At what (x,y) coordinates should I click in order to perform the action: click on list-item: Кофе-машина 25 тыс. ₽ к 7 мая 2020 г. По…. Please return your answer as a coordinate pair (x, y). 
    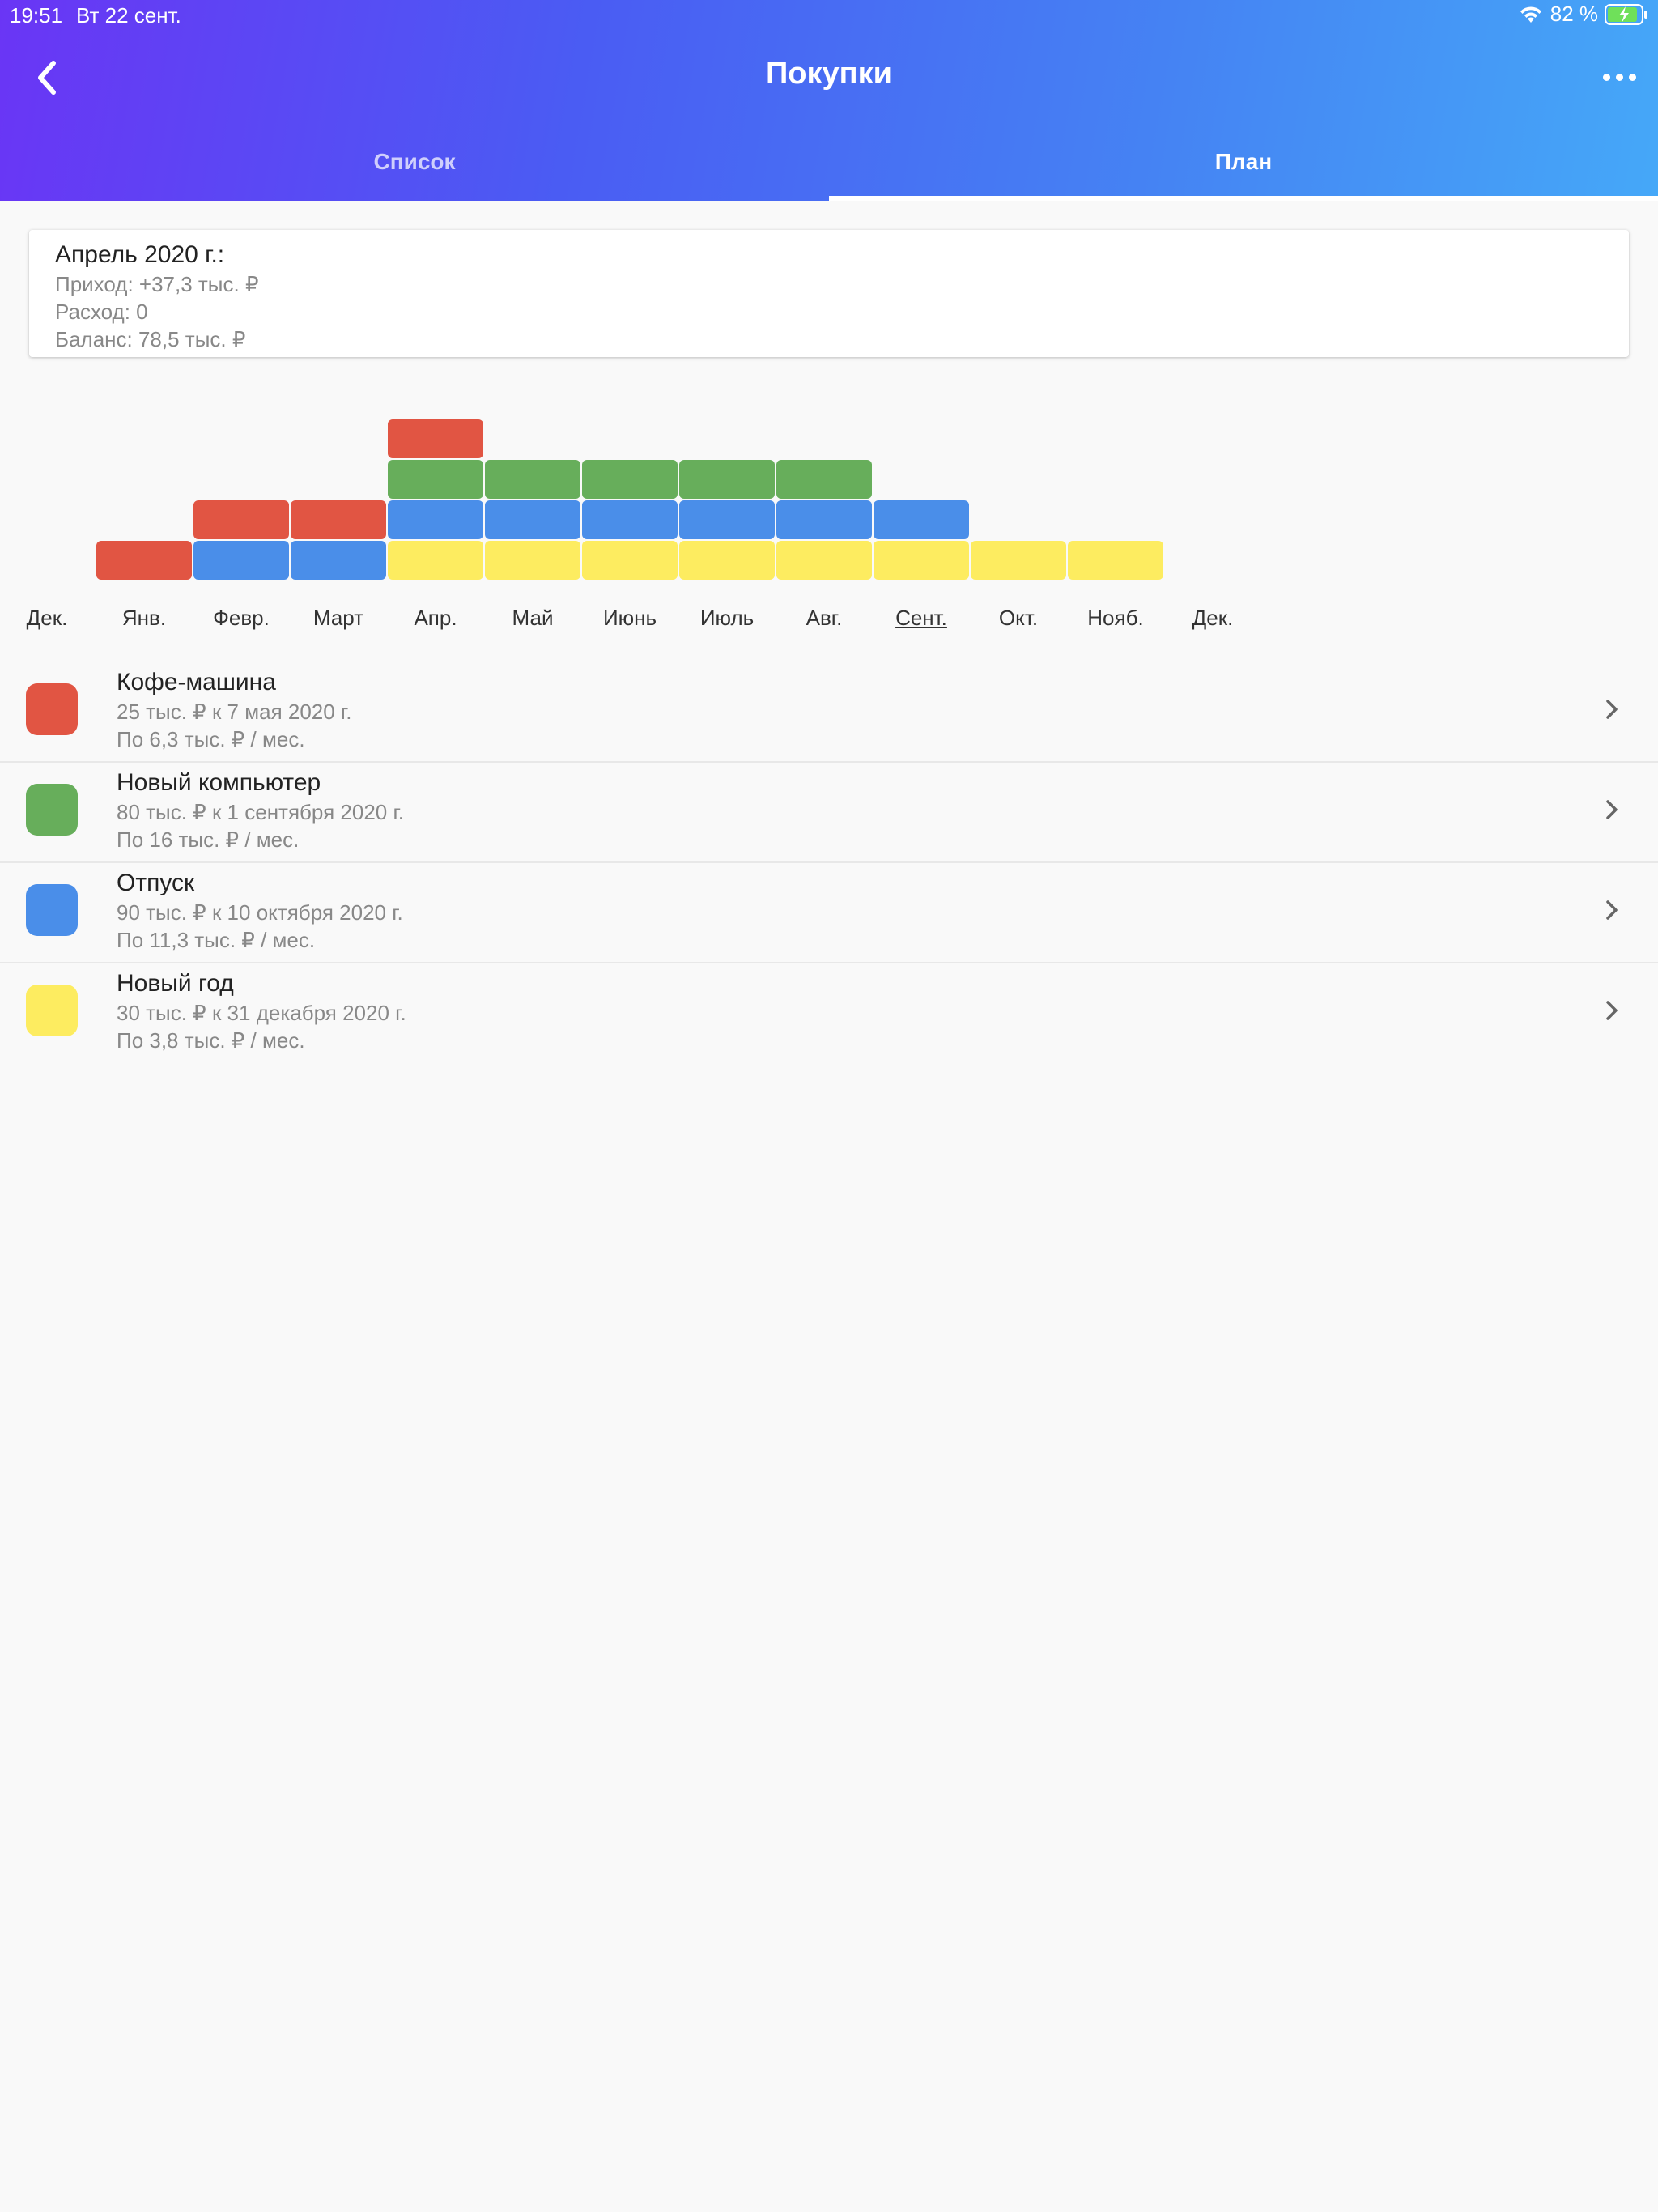
    Looking at the image, I should click on (829, 712).